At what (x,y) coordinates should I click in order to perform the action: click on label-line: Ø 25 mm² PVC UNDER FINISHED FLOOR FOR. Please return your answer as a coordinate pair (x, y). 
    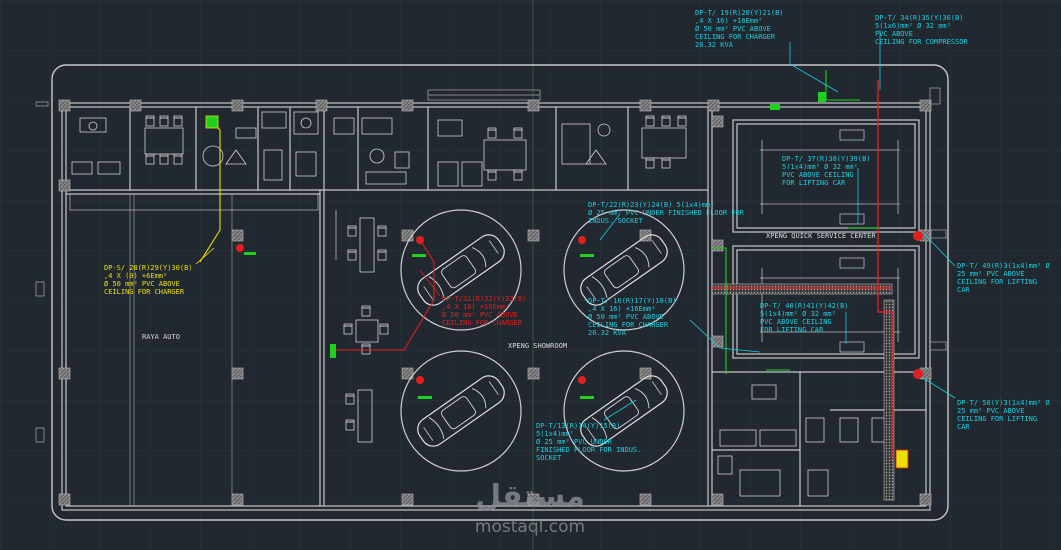
    Looking at the image, I should click on (666, 213).